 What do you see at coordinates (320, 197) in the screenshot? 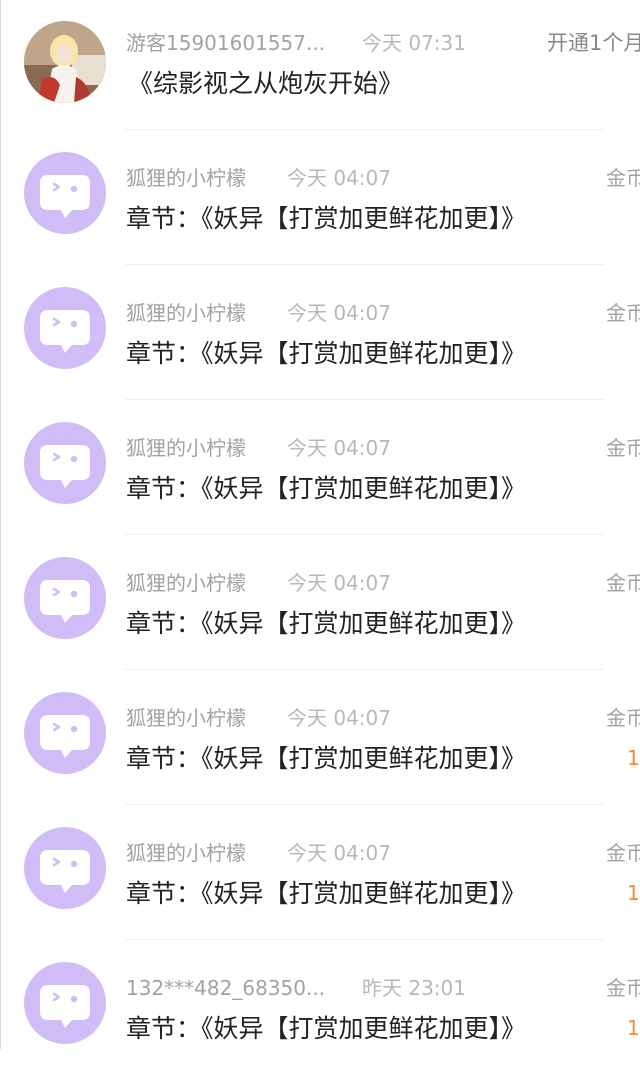
I see `message-row-1: 狐狸的小柠檬 今天 04:07 金币 章节：《妖异【打赏加更鲜花加更】》` at bounding box center [320, 197].